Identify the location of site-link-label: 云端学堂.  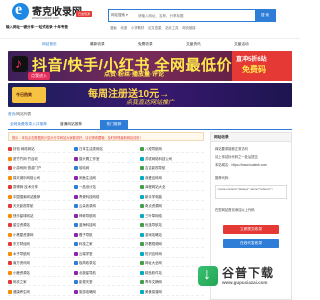
(86, 253).